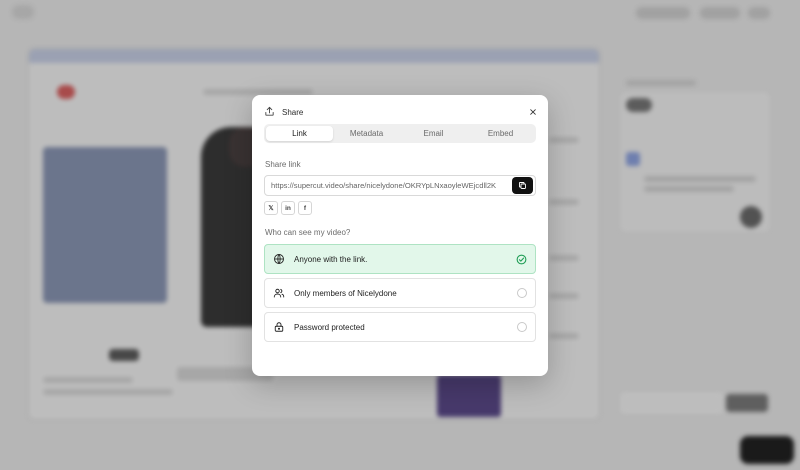  What do you see at coordinates (283, 164) in the screenshot?
I see `share-link-label: Share link` at bounding box center [283, 164].